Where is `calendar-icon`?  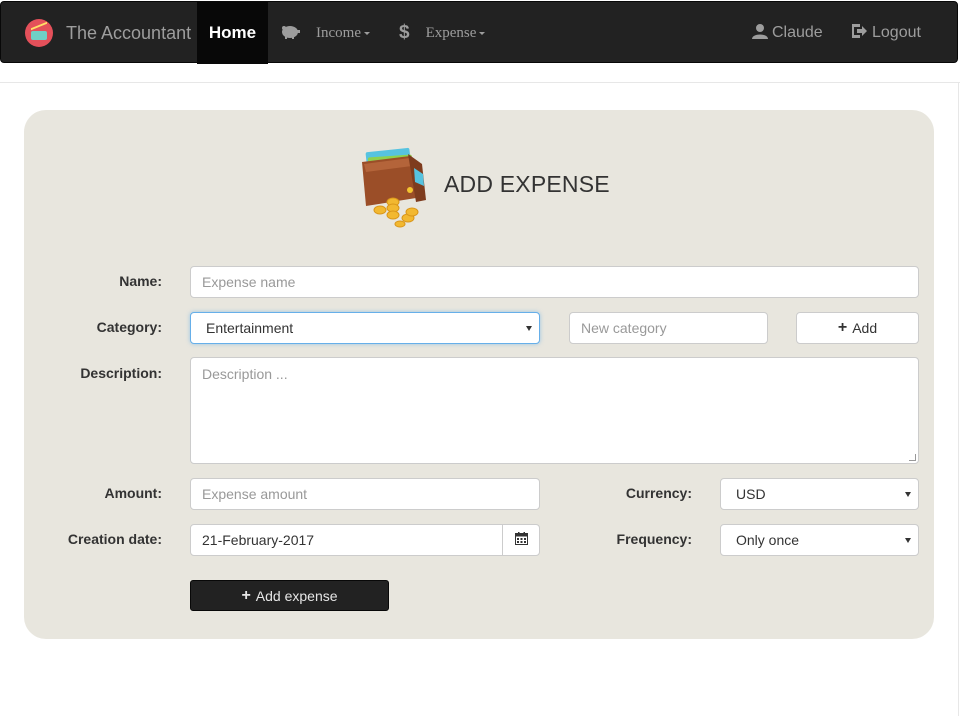 calendar-icon is located at coordinates (521, 540).